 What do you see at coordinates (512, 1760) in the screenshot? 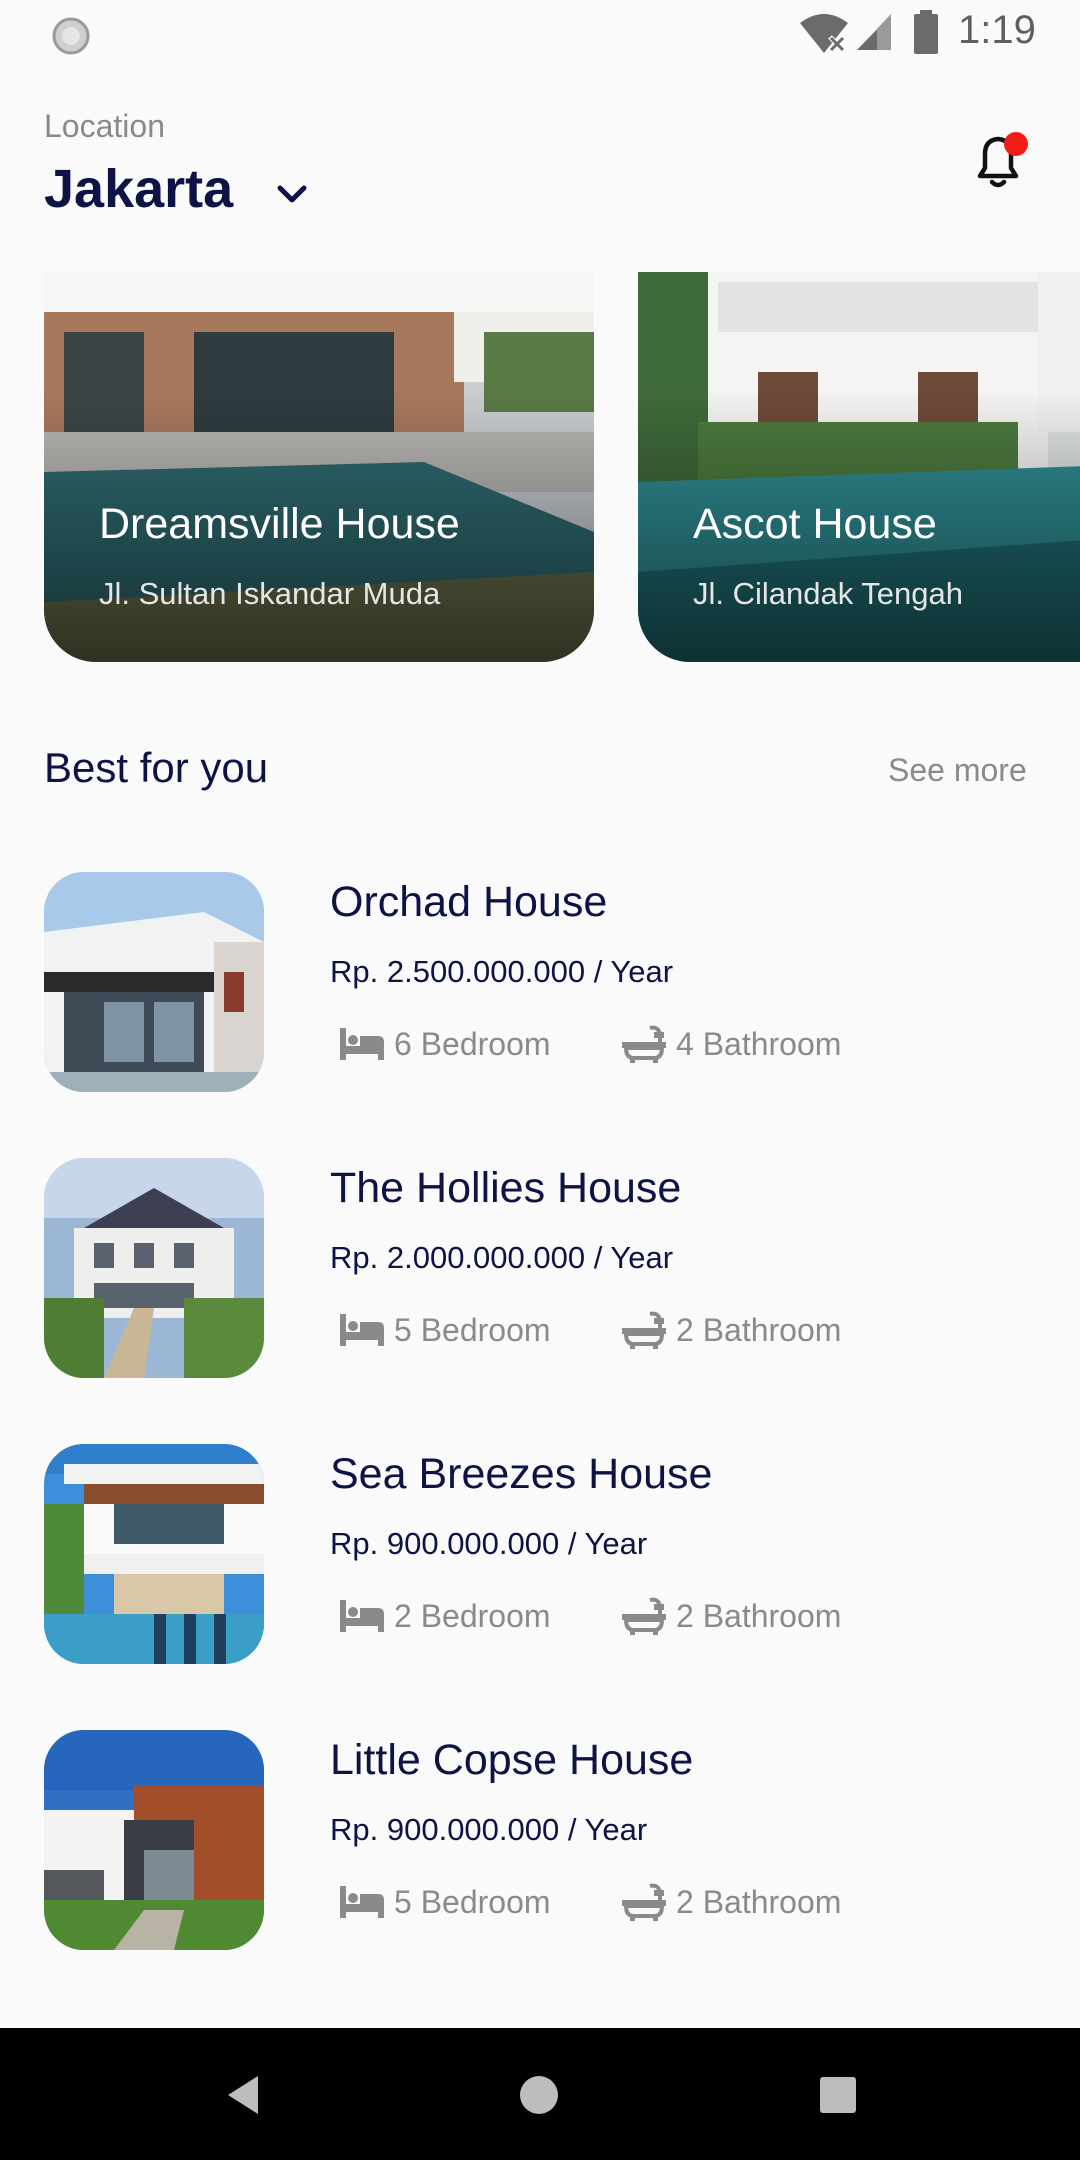
I see `house-name: Little Copse House` at bounding box center [512, 1760].